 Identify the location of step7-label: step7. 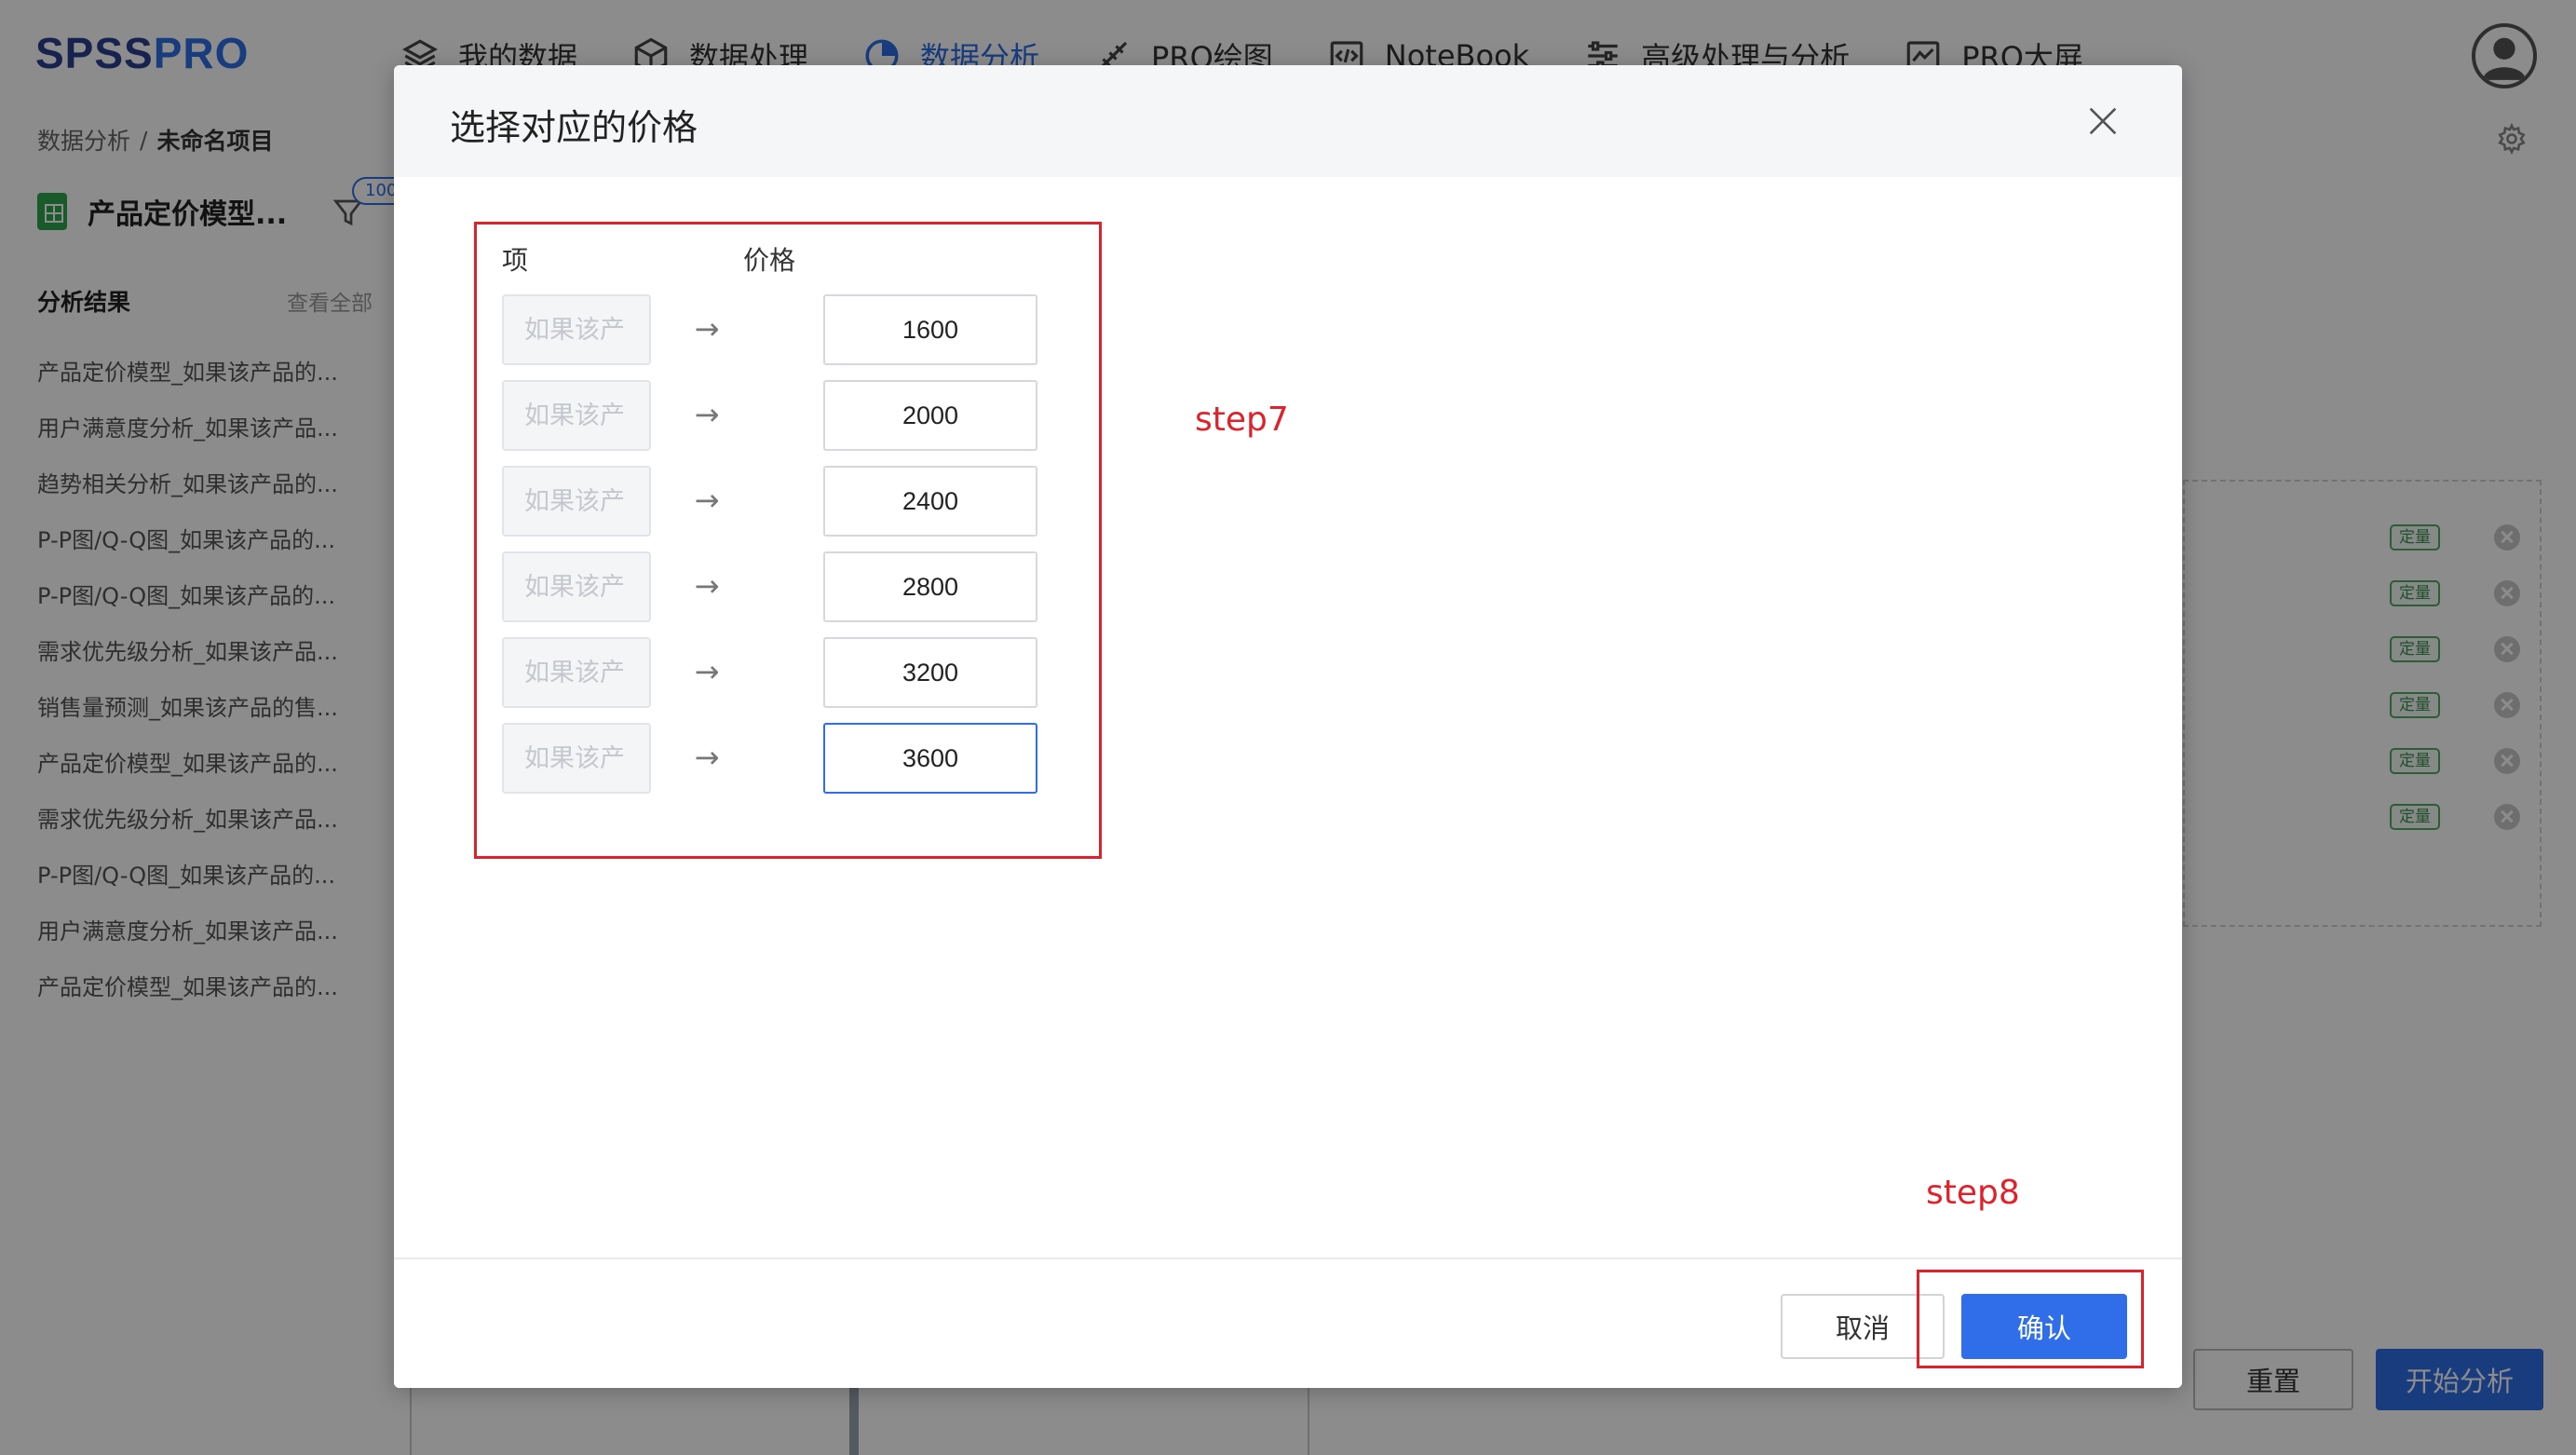
(1242, 420).